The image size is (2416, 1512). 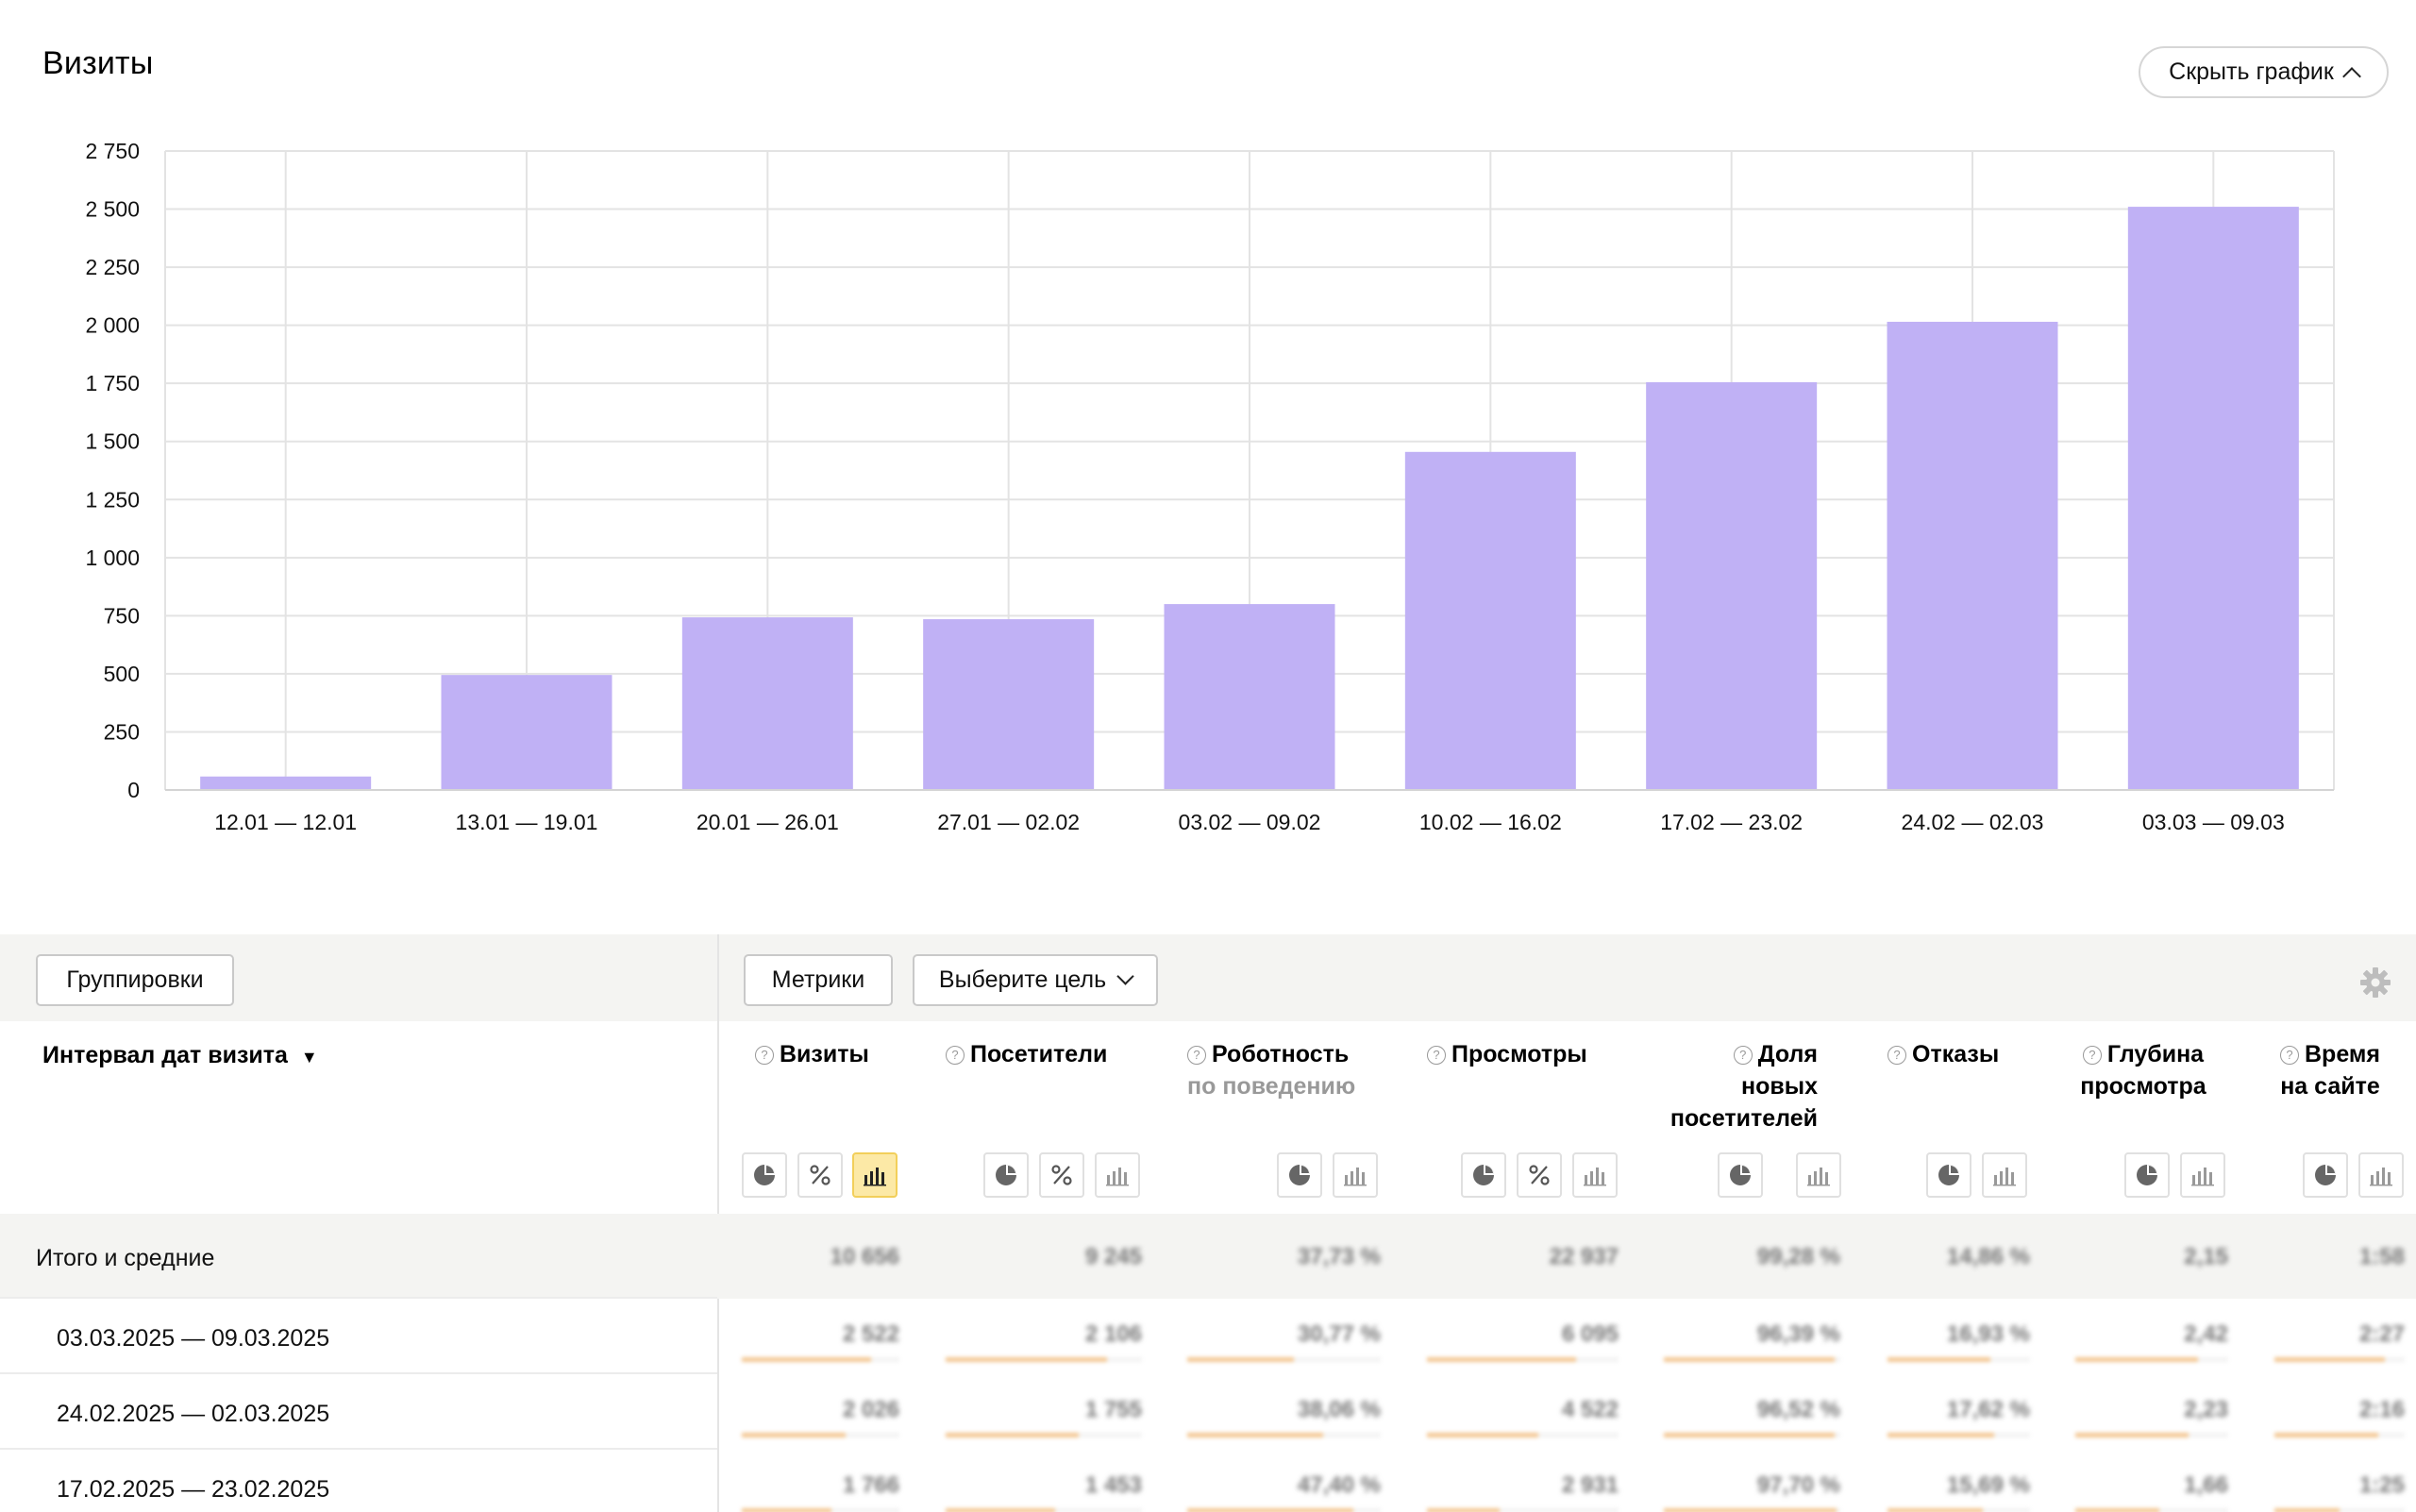 What do you see at coordinates (165, 1055) in the screenshot?
I see `dimension-header-label: Интервал дат визита` at bounding box center [165, 1055].